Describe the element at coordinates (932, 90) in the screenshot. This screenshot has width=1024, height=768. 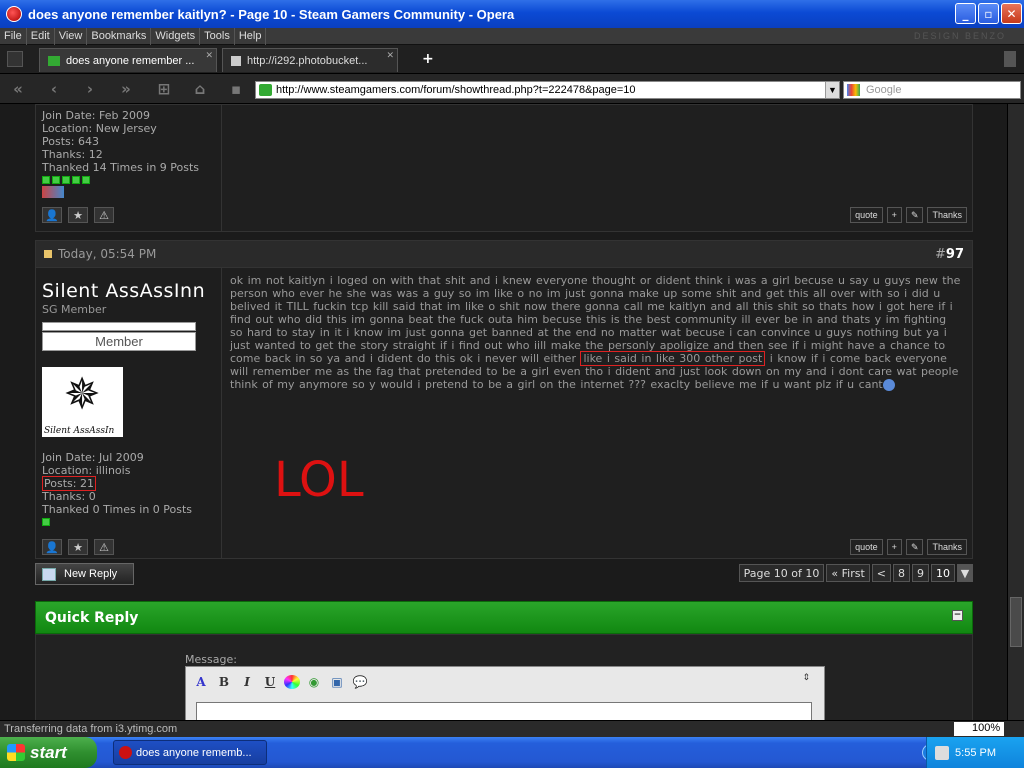
I see `search-field: Google` at that location.